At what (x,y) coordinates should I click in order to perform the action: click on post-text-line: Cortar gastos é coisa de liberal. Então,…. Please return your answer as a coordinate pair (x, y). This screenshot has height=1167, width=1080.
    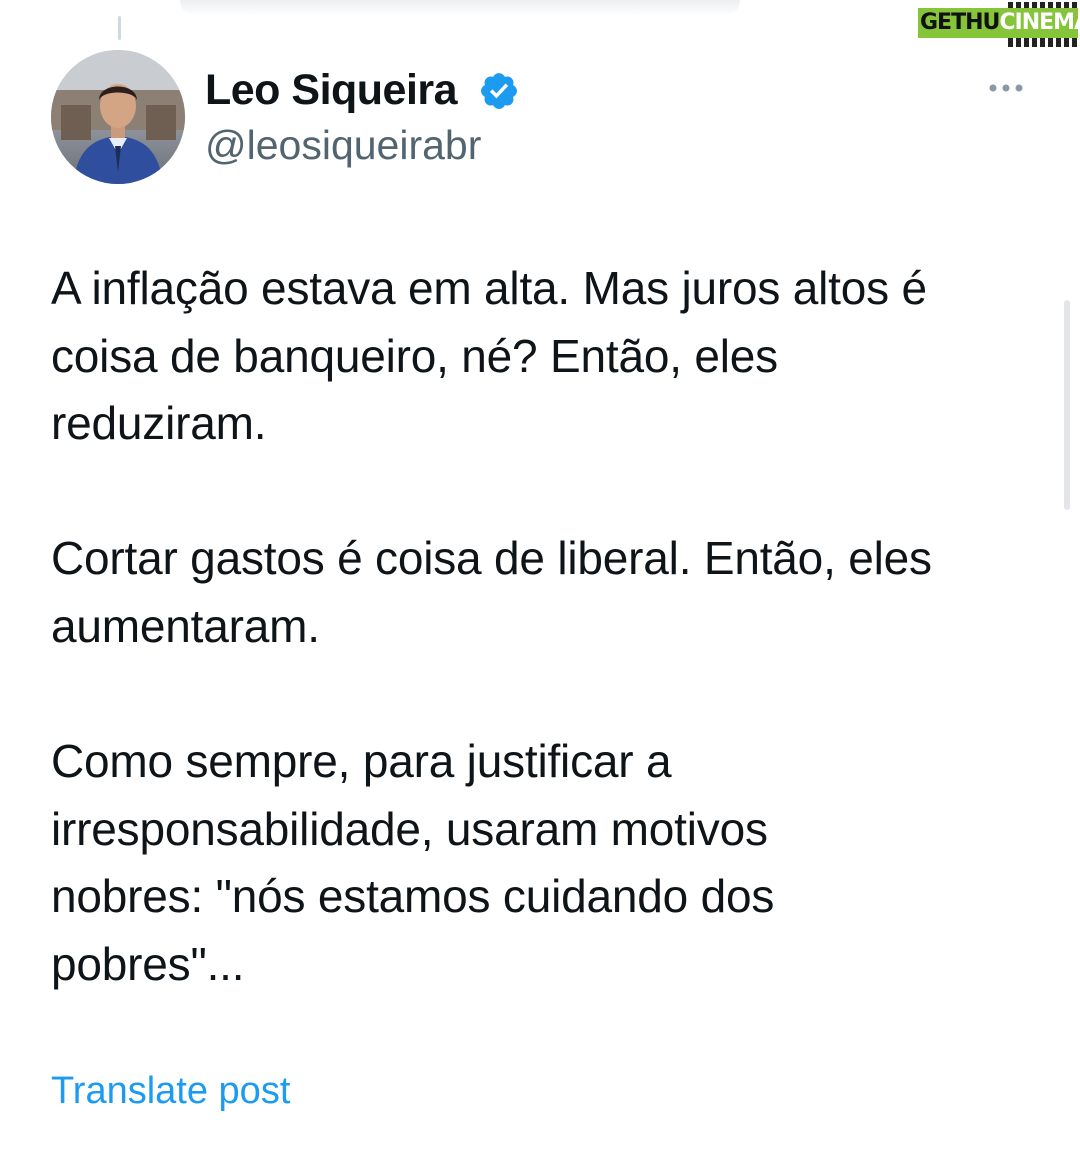
    Looking at the image, I should click on (491, 558).